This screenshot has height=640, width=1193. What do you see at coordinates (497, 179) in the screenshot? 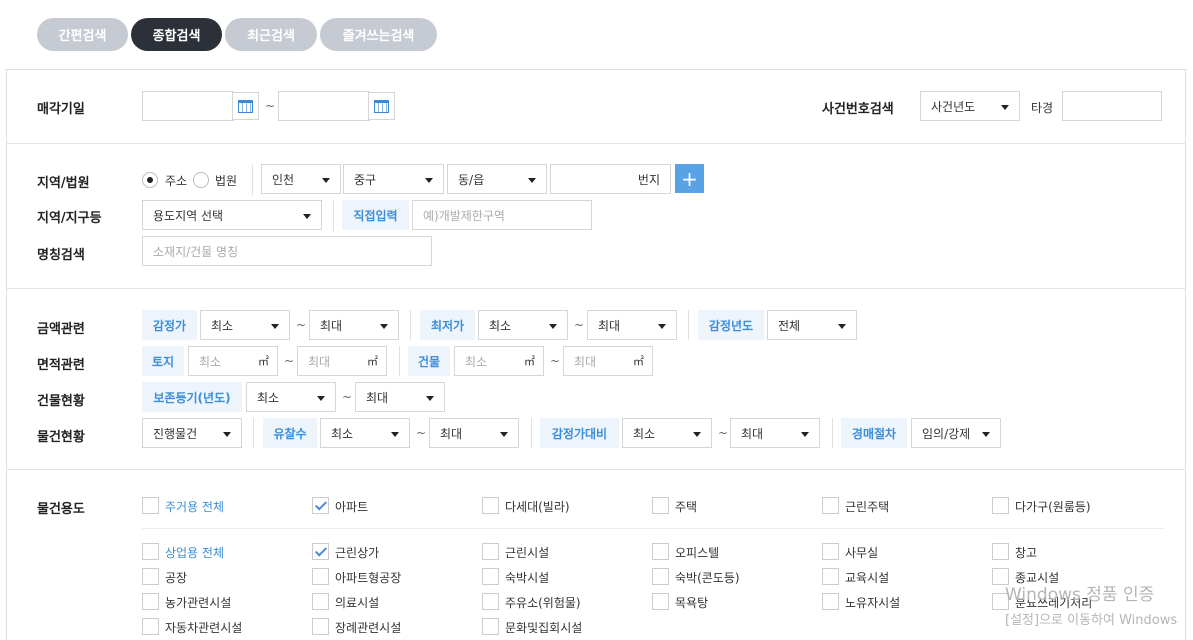
I see `dong-select: 동/읍` at bounding box center [497, 179].